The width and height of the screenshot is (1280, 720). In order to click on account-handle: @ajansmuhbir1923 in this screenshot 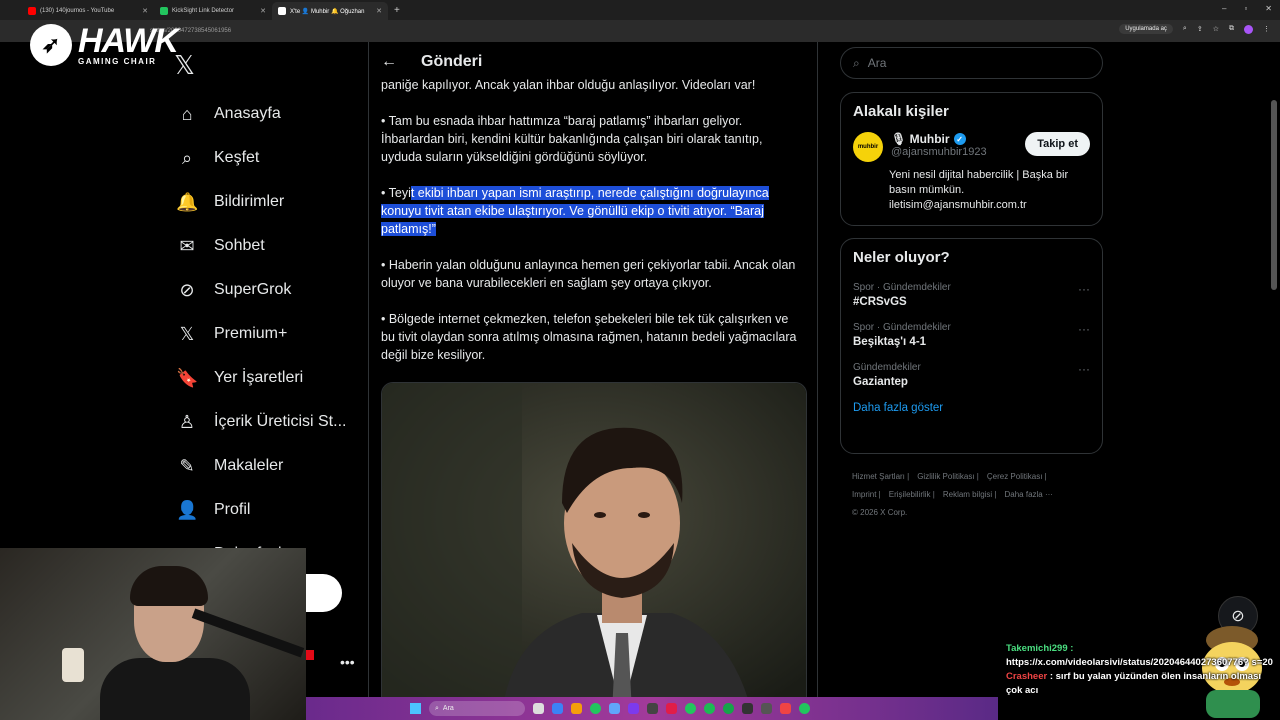, I will do `click(939, 152)`.